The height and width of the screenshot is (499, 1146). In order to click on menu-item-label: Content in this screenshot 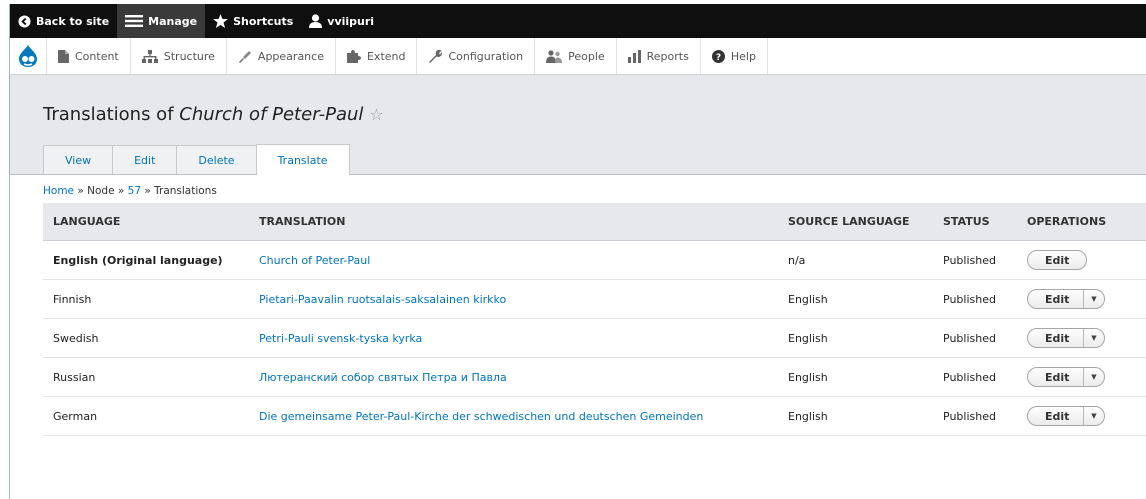, I will do `click(97, 56)`.